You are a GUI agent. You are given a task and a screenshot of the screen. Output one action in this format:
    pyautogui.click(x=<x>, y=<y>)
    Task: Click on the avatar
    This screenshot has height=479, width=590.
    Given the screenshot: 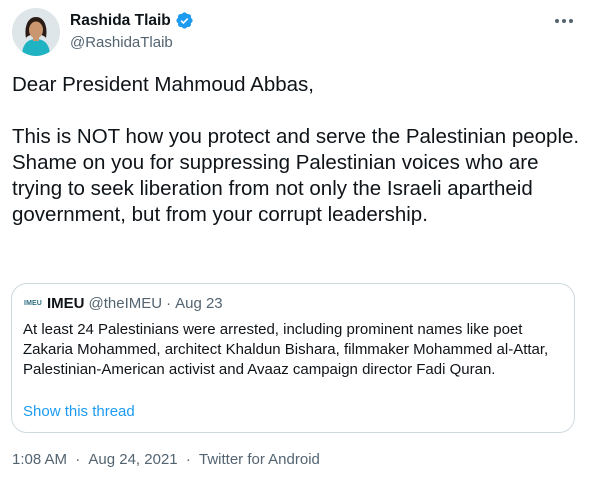 What is the action you would take?
    pyautogui.click(x=36, y=32)
    